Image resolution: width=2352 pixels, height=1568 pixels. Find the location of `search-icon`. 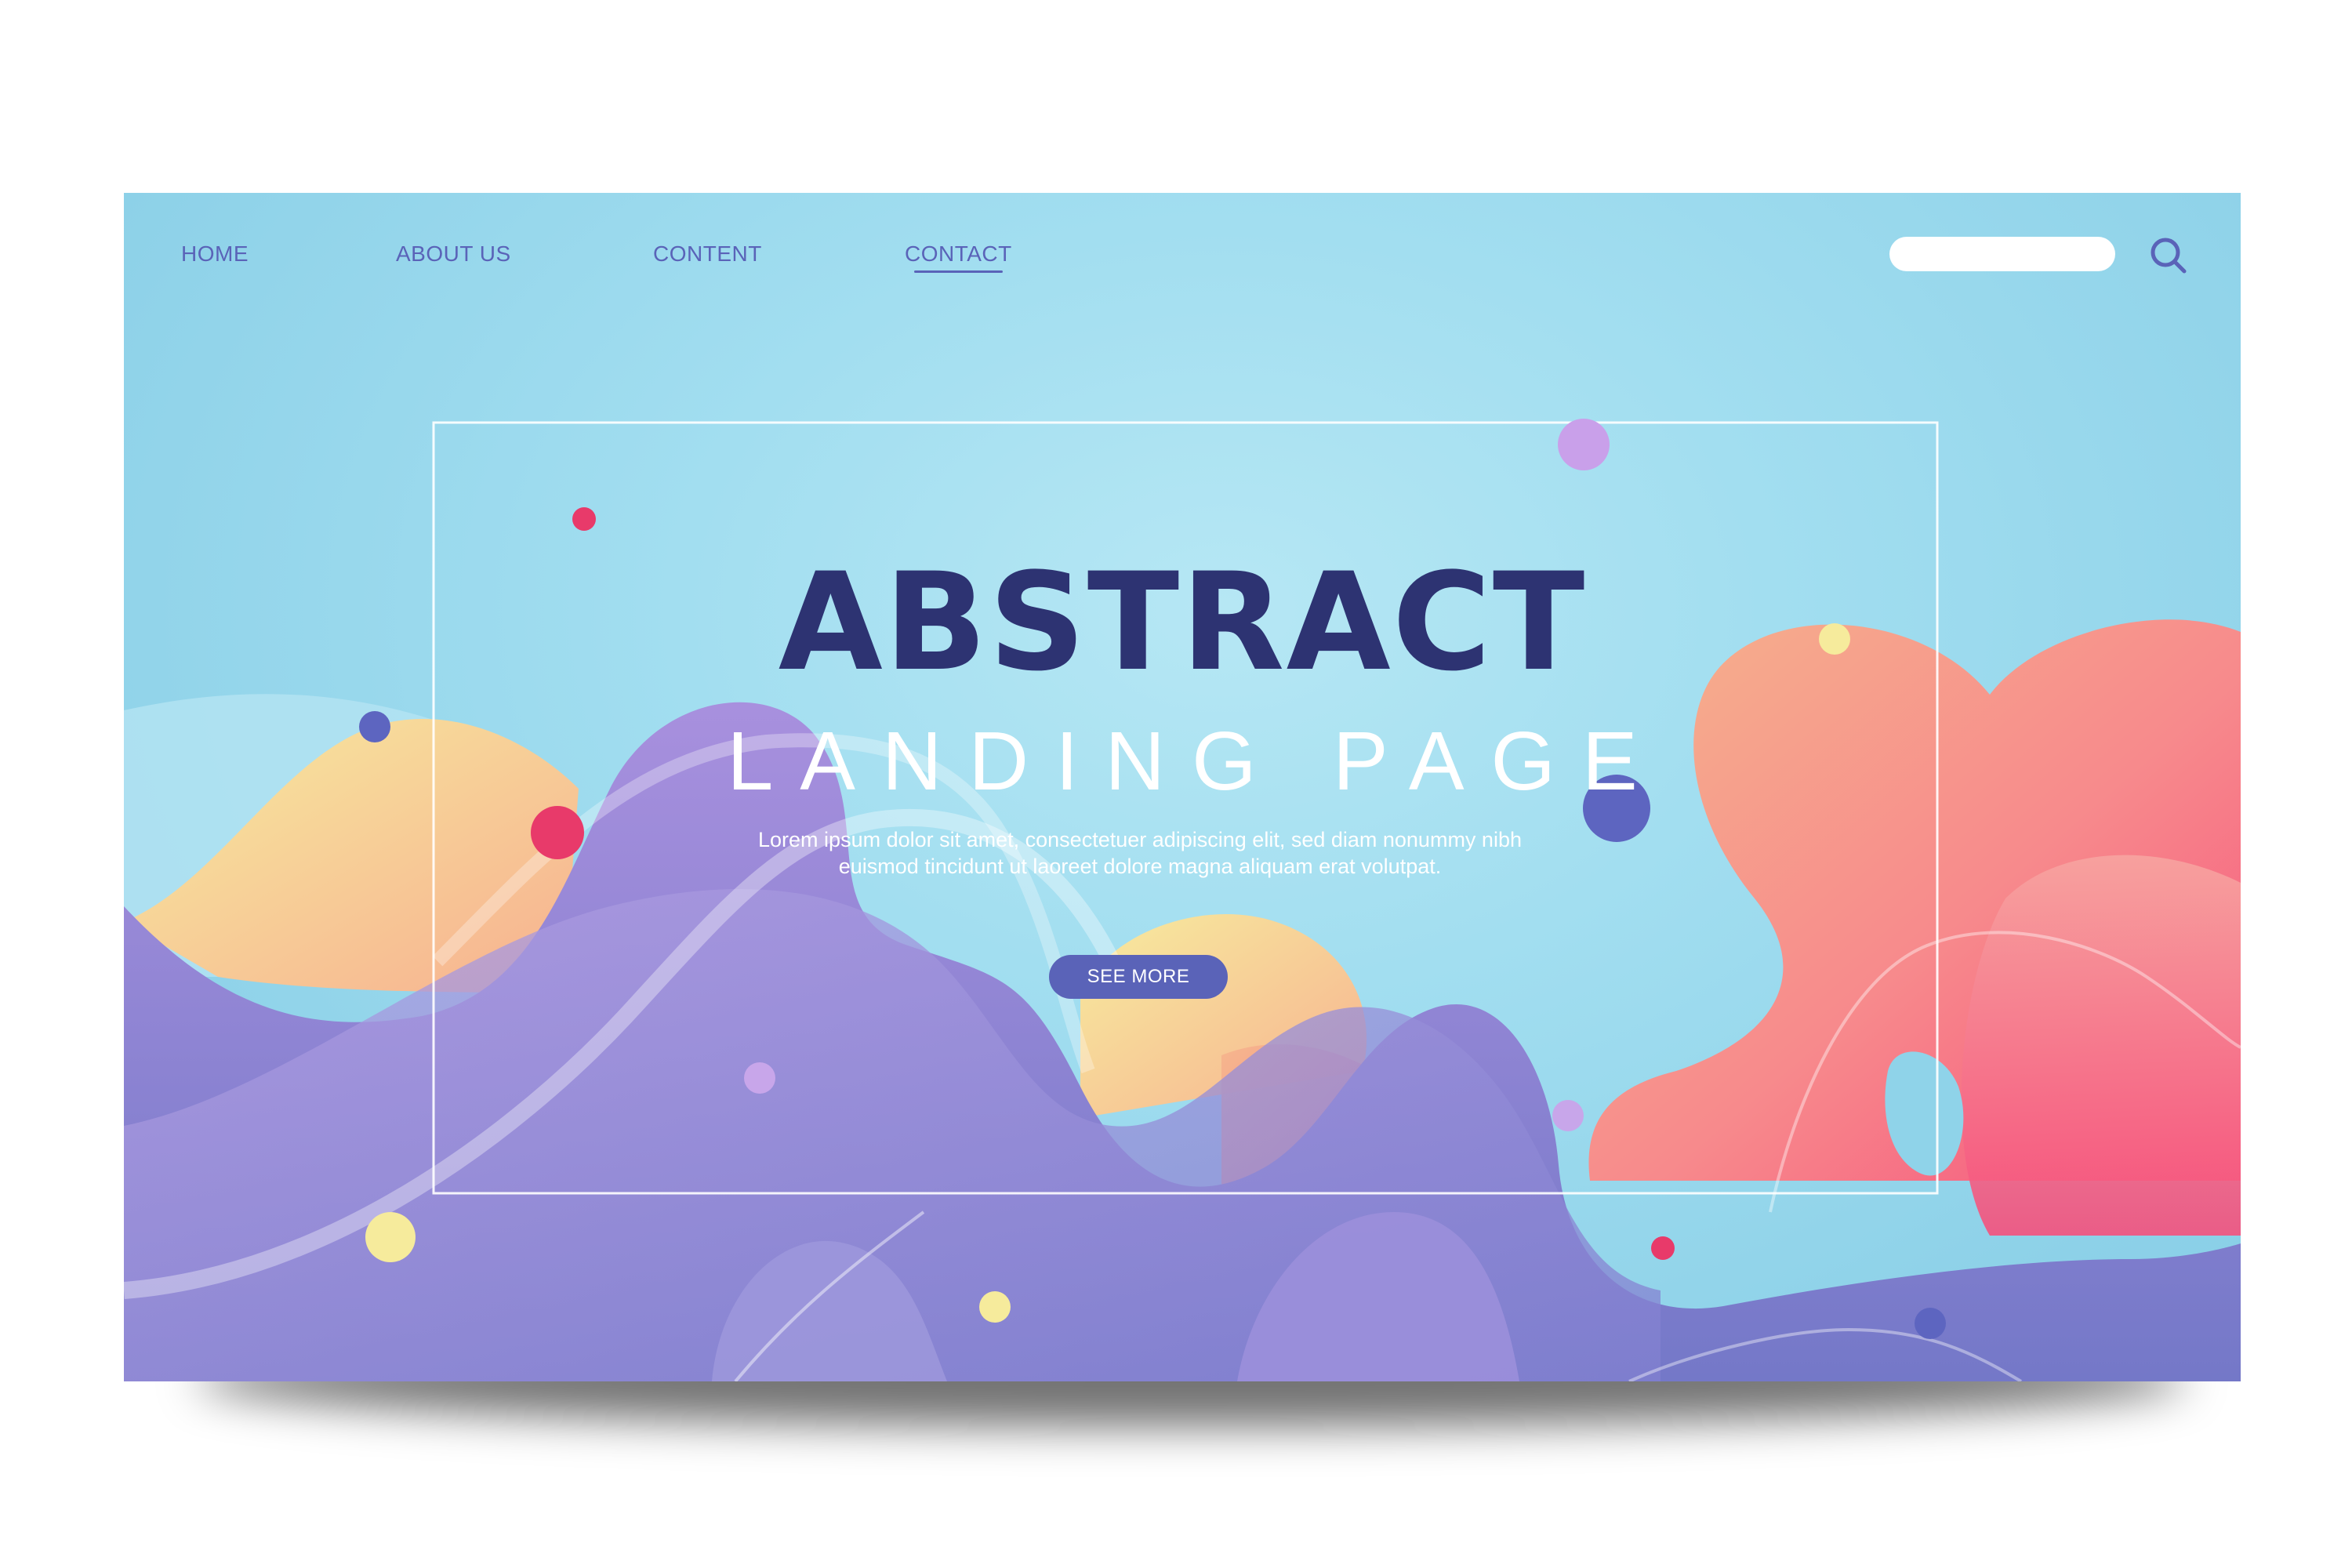

search-icon is located at coordinates (2168, 256).